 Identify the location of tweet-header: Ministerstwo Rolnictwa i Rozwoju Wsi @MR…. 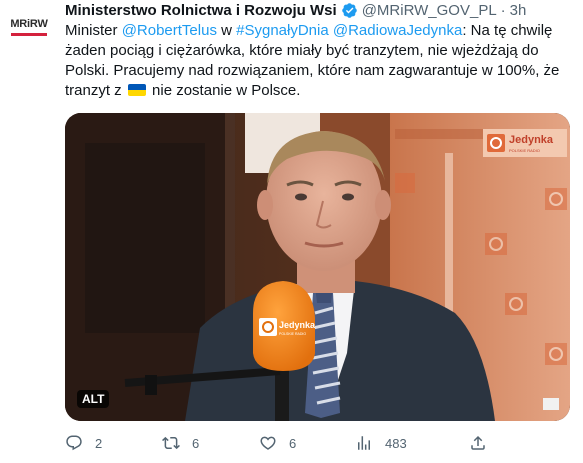
(320, 10).